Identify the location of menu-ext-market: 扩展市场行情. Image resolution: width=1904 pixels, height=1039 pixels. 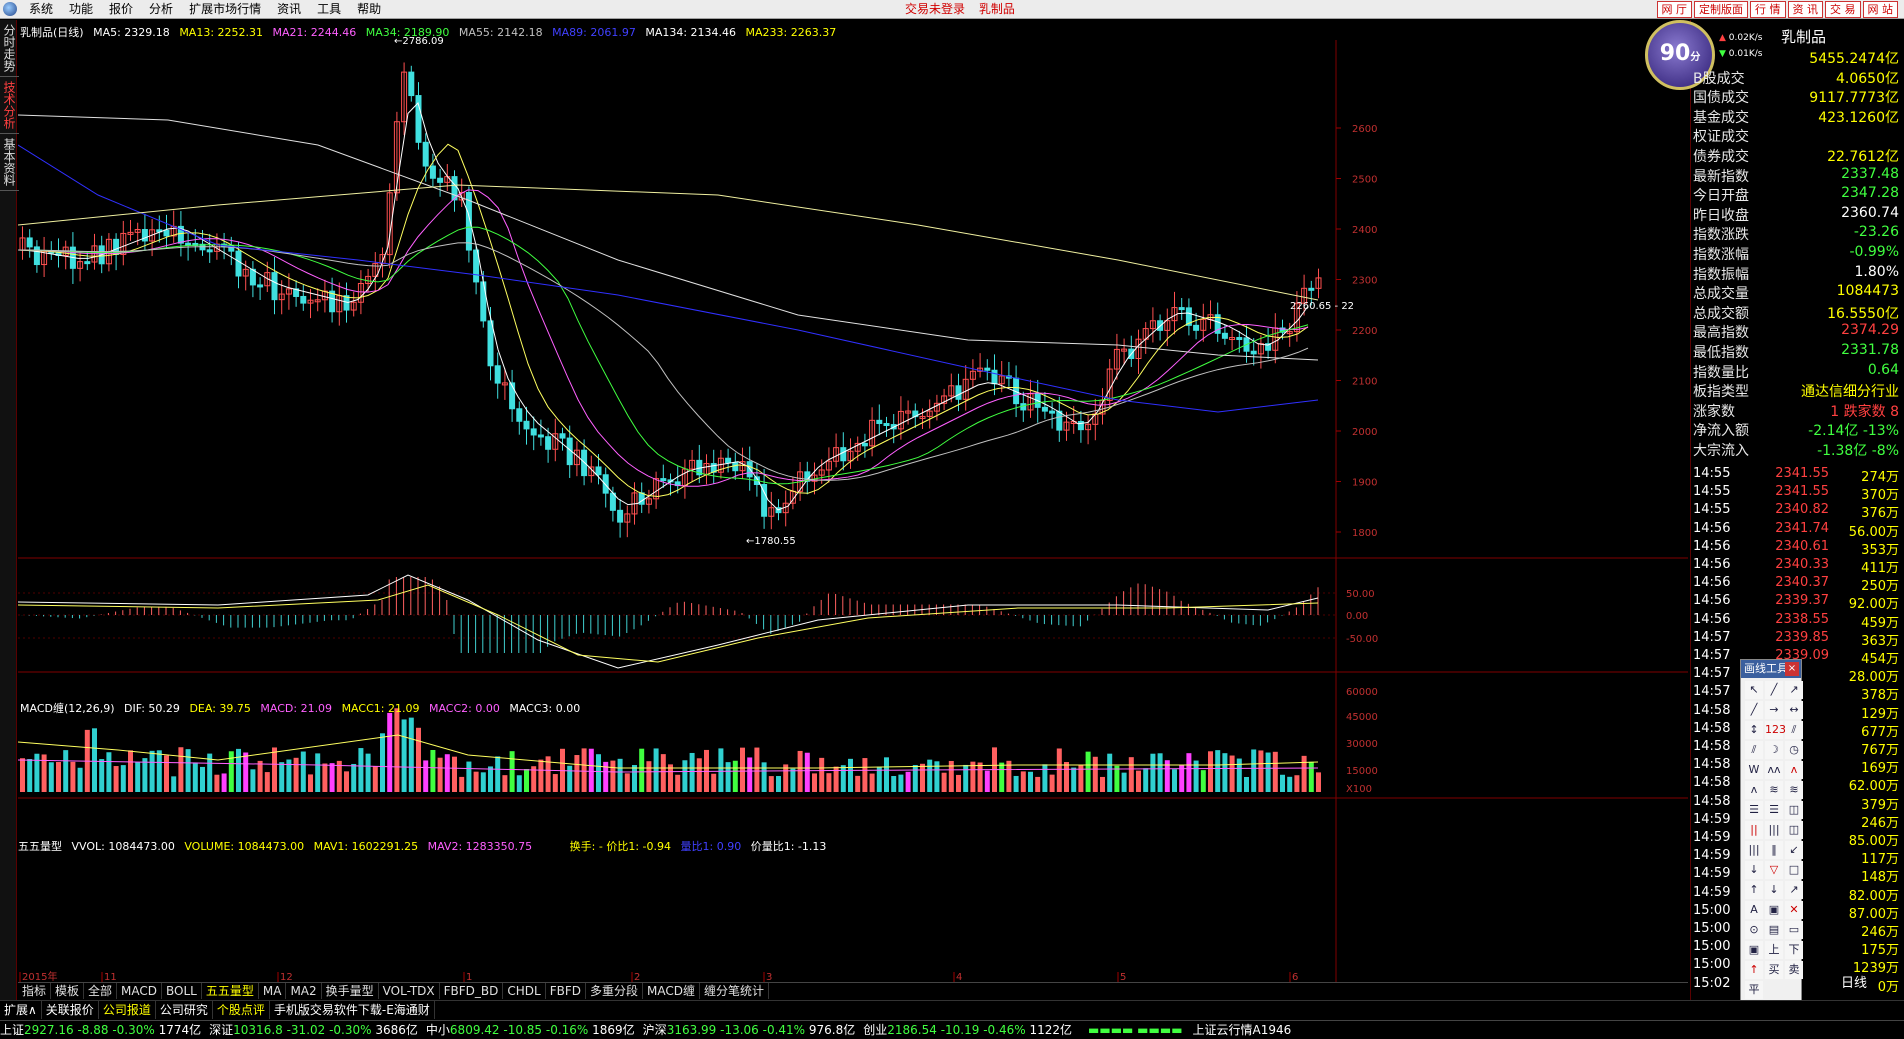
(225, 9).